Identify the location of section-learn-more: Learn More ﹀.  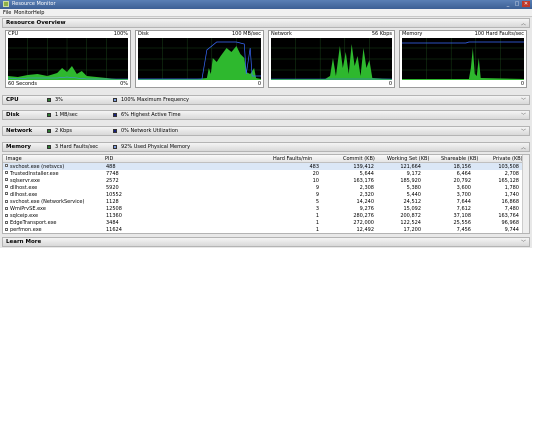
(266, 242).